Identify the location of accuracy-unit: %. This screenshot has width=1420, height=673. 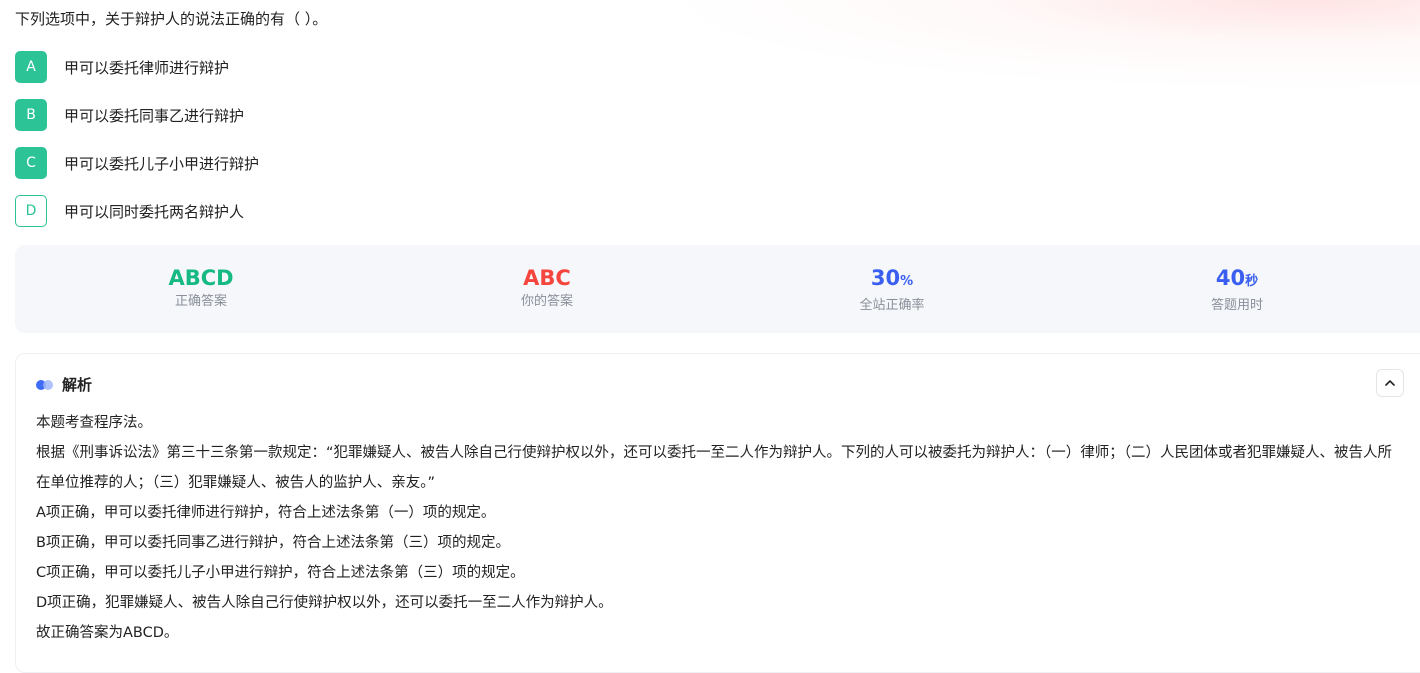
(907, 281).